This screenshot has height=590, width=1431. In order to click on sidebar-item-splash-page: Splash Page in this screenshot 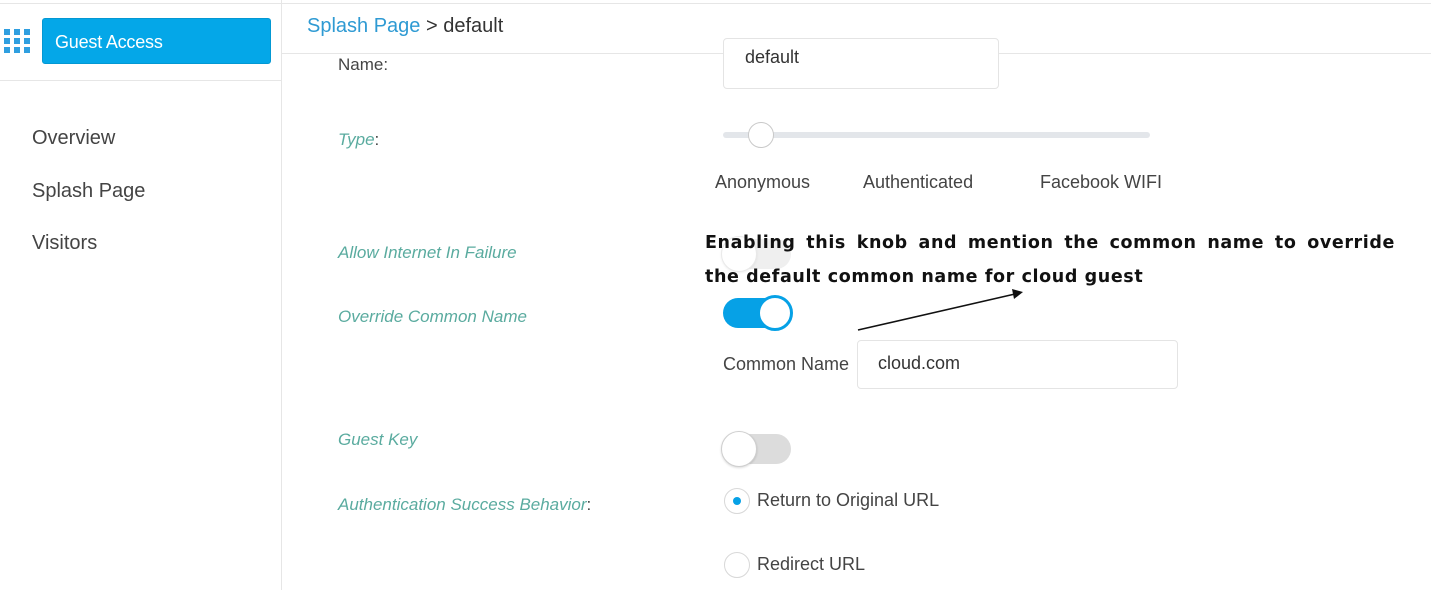, I will do `click(88, 191)`.